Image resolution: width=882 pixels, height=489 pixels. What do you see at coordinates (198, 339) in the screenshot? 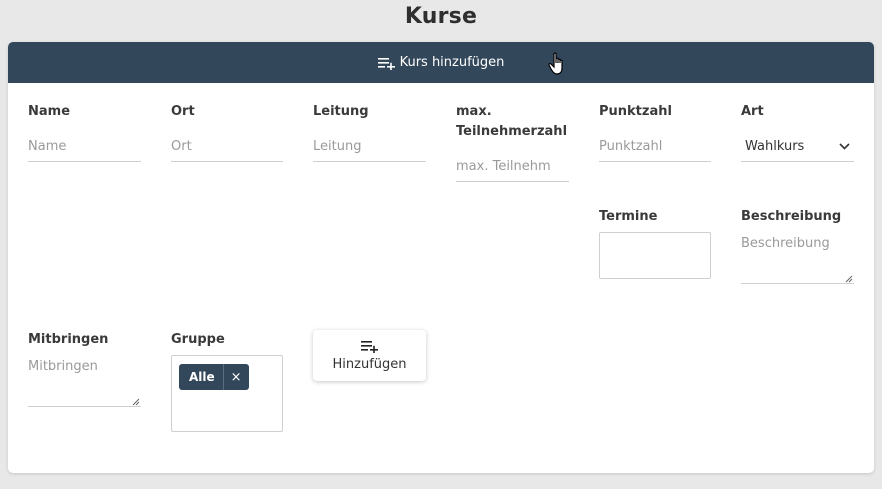
I see `gruppe-label: Gruppe` at bounding box center [198, 339].